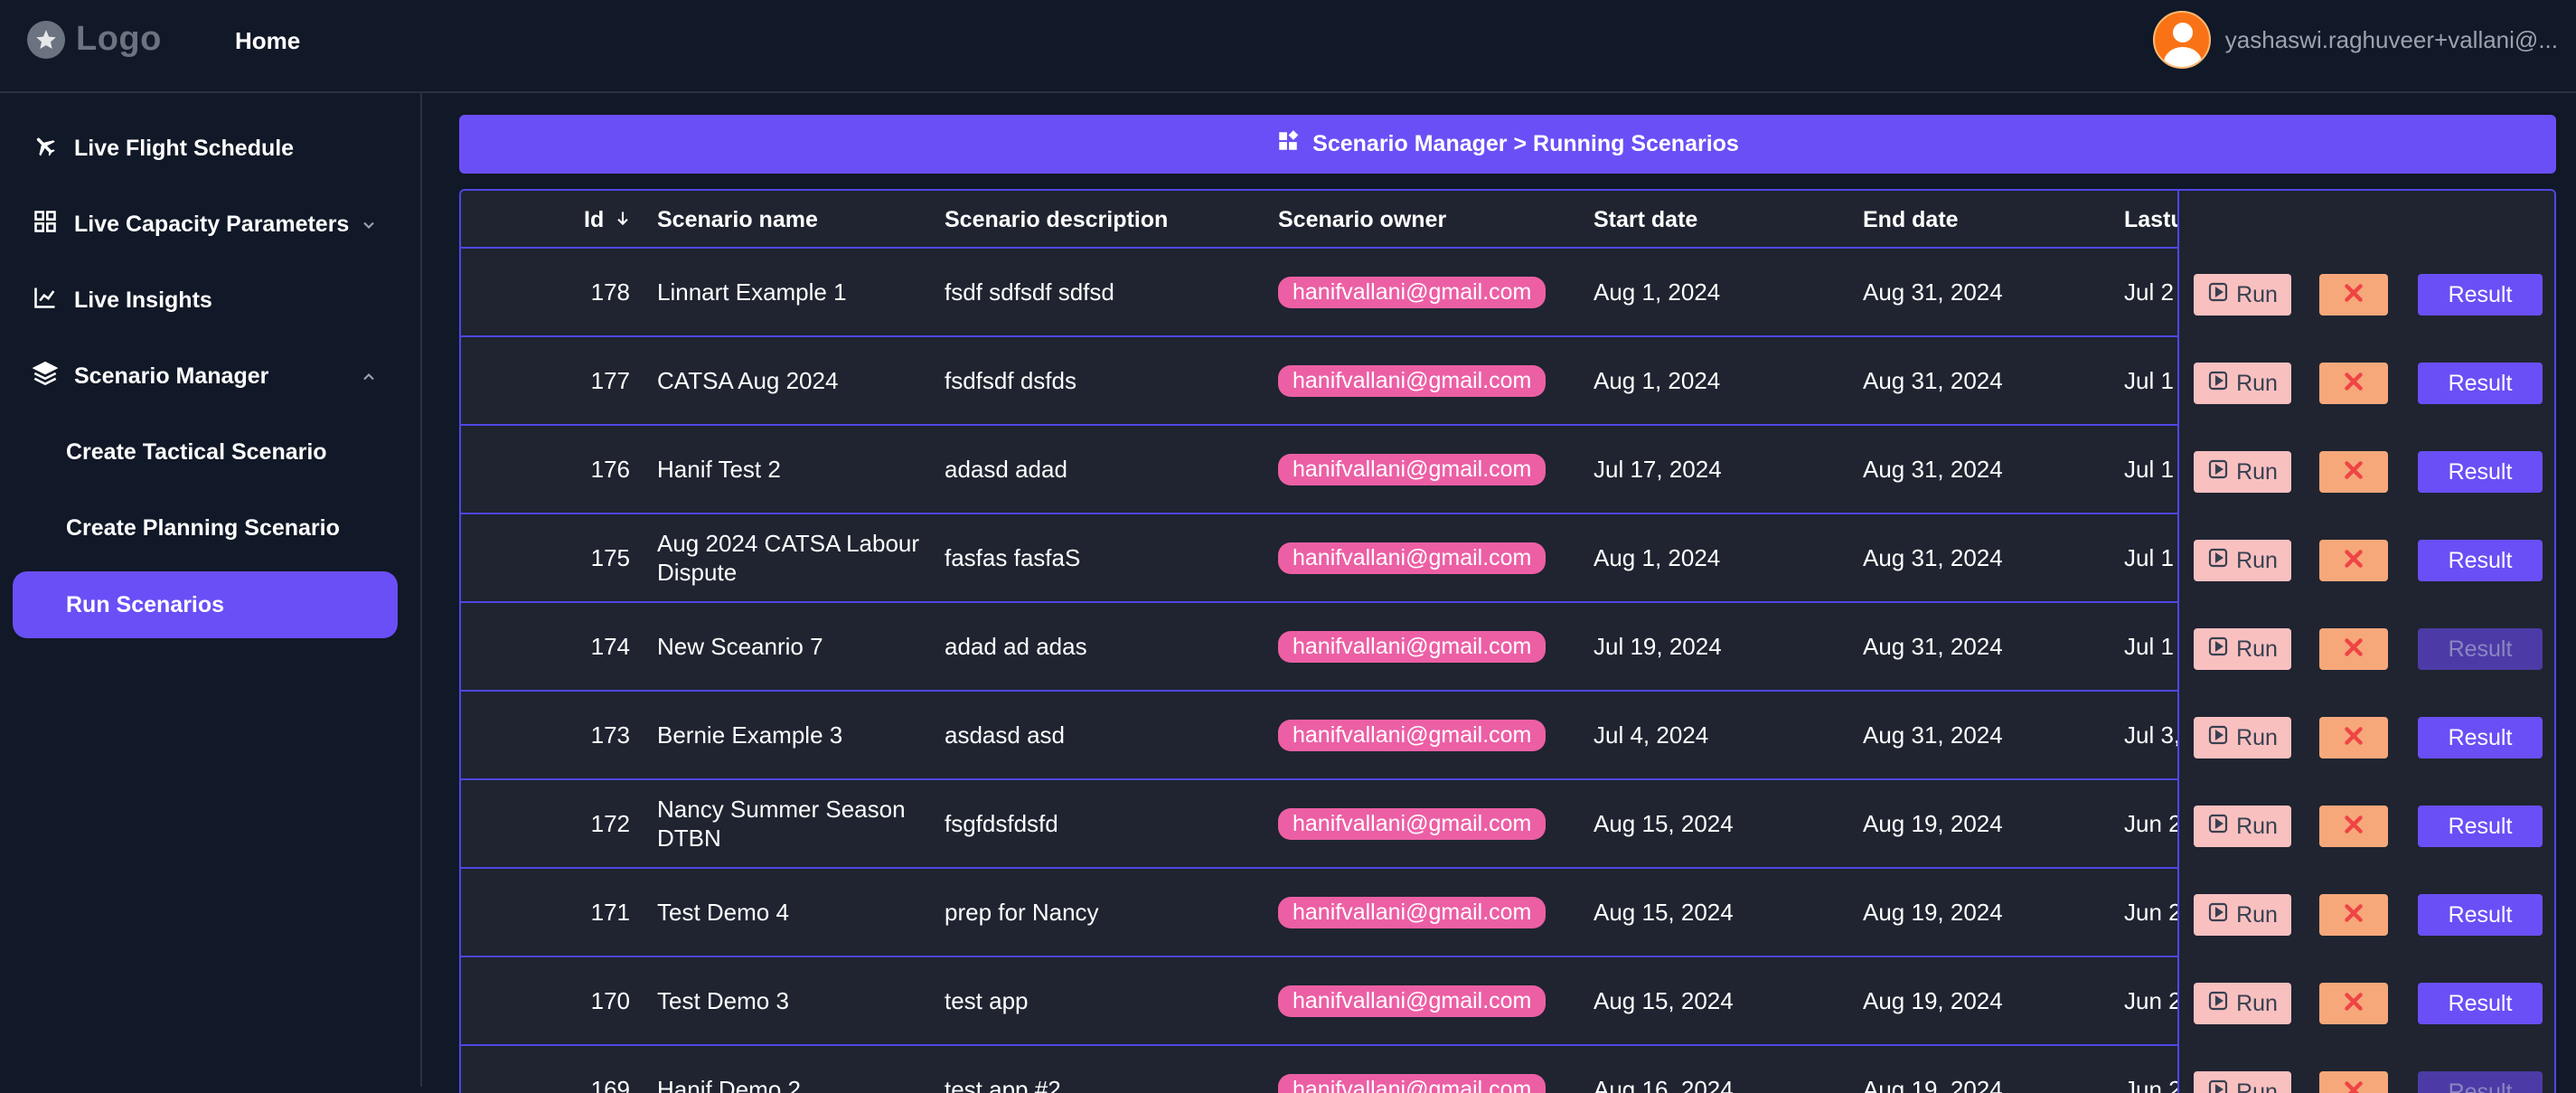  Describe the element at coordinates (737, 220) in the screenshot. I see `column-header-scenario-name: Scenario name` at that location.